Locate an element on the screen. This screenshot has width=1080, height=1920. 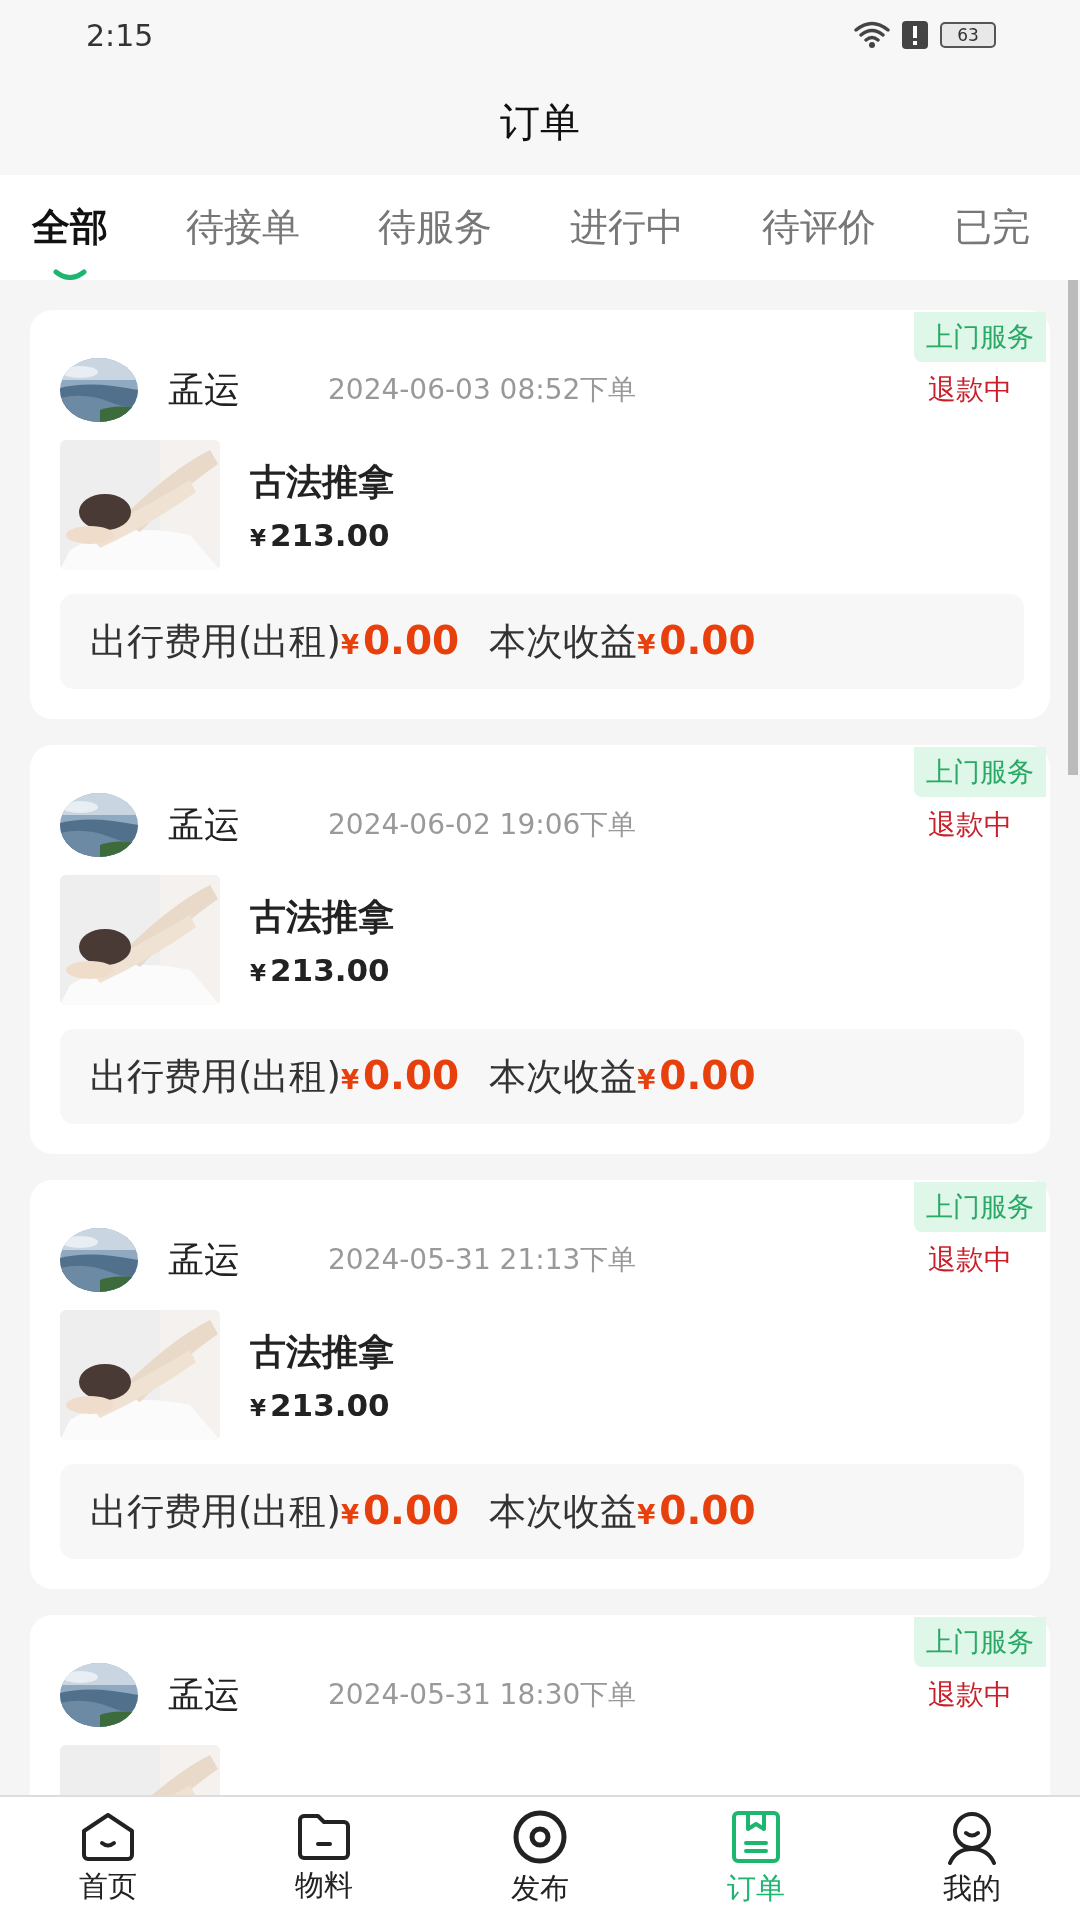
alert-icon is located at coordinates (915, 35).